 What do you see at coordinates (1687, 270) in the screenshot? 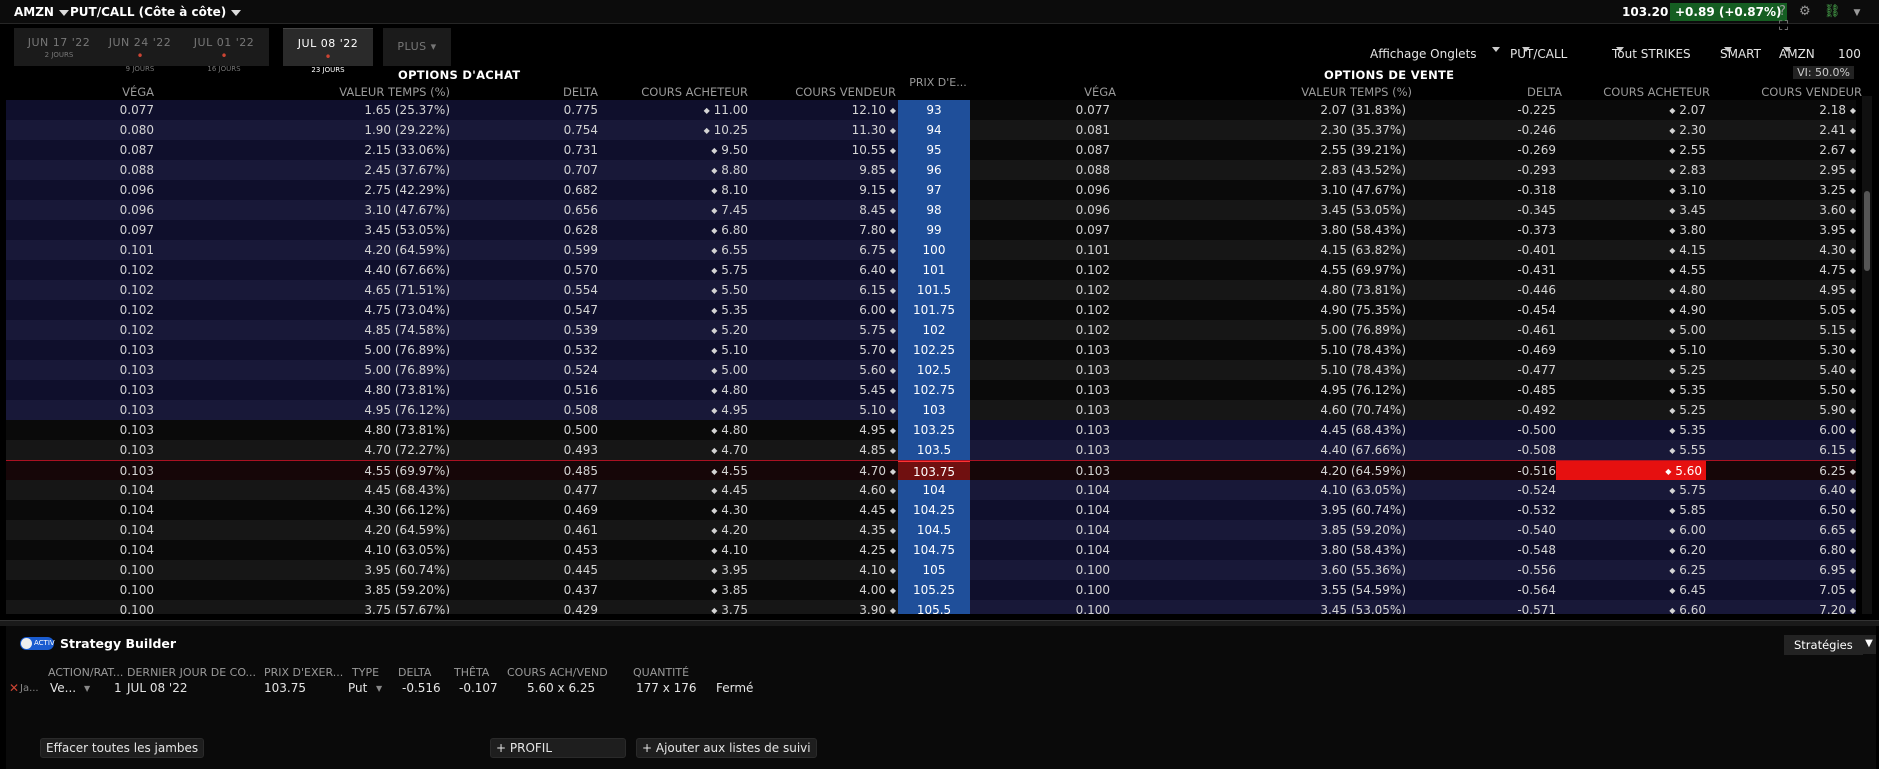
I see `put-bid: ◆ 4.55` at bounding box center [1687, 270].